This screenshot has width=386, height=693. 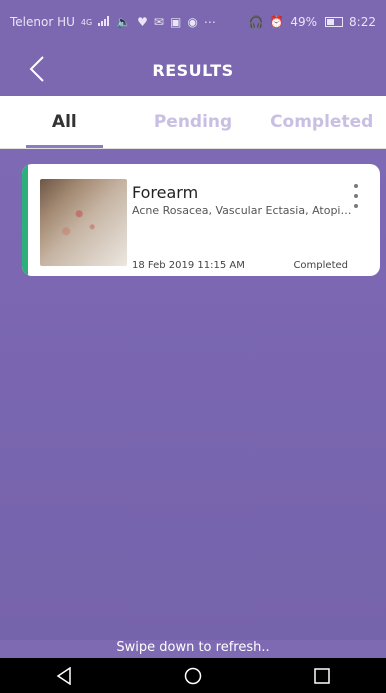 I want to click on refresh-hint: Swipe down to refresh.., so click(x=193, y=647).